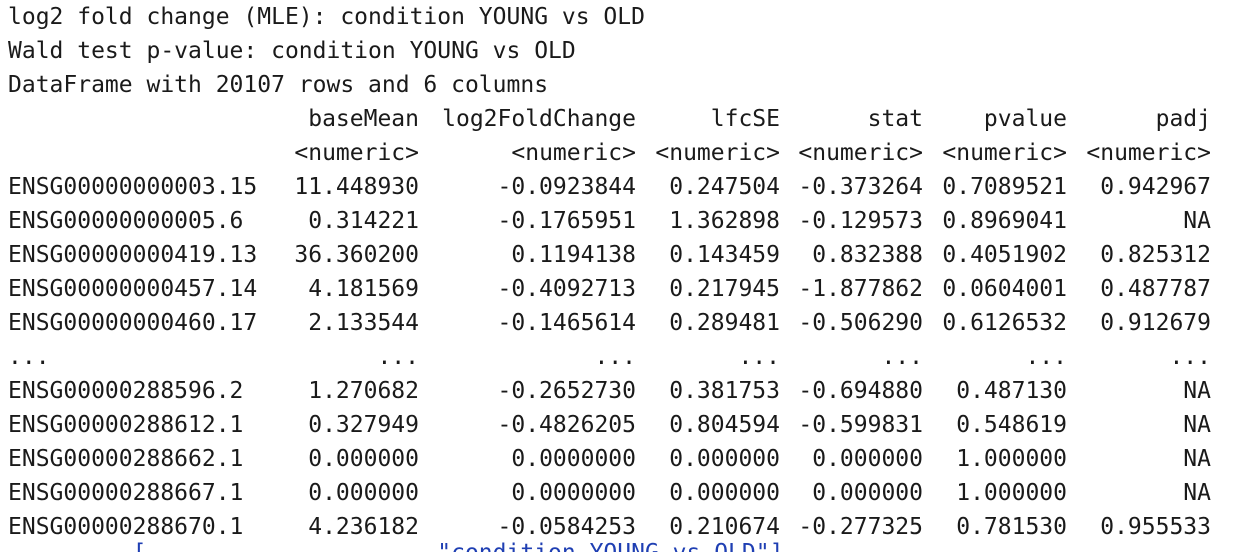 This screenshot has height=552, width=1234. I want to click on lfcse-cell: 0.143459, so click(724, 255).